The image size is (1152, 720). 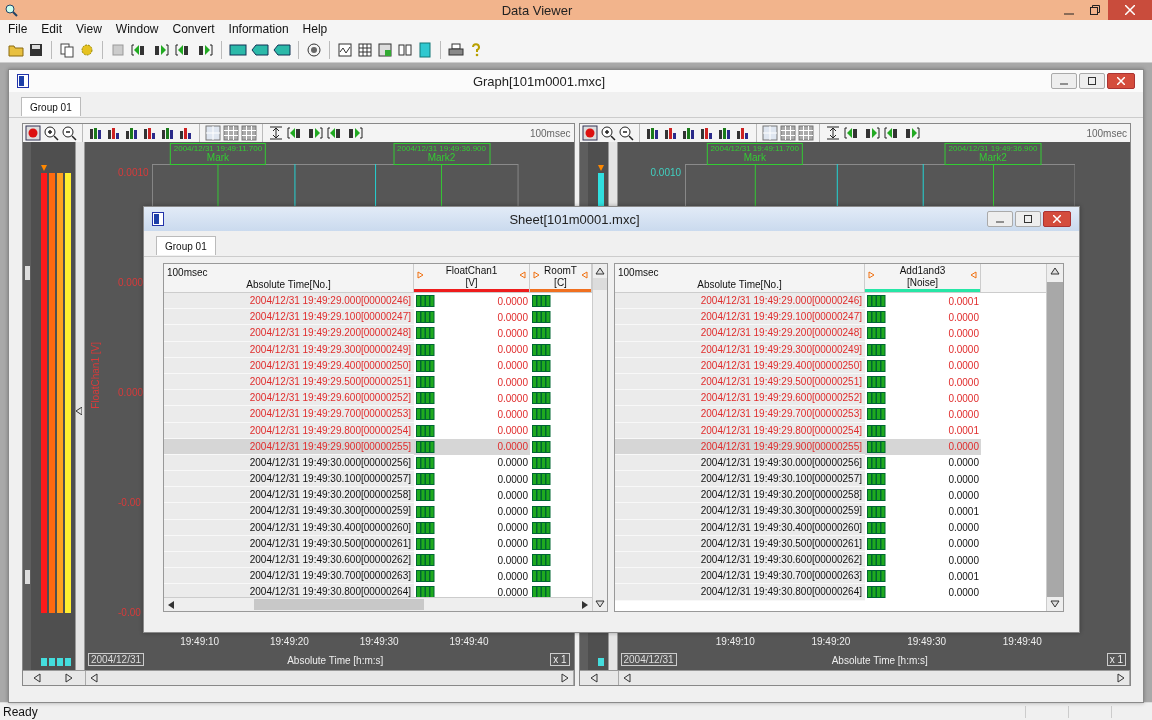 What do you see at coordinates (927, 641) in the screenshot?
I see `x-axis-tick: 19:49:30` at bounding box center [927, 641].